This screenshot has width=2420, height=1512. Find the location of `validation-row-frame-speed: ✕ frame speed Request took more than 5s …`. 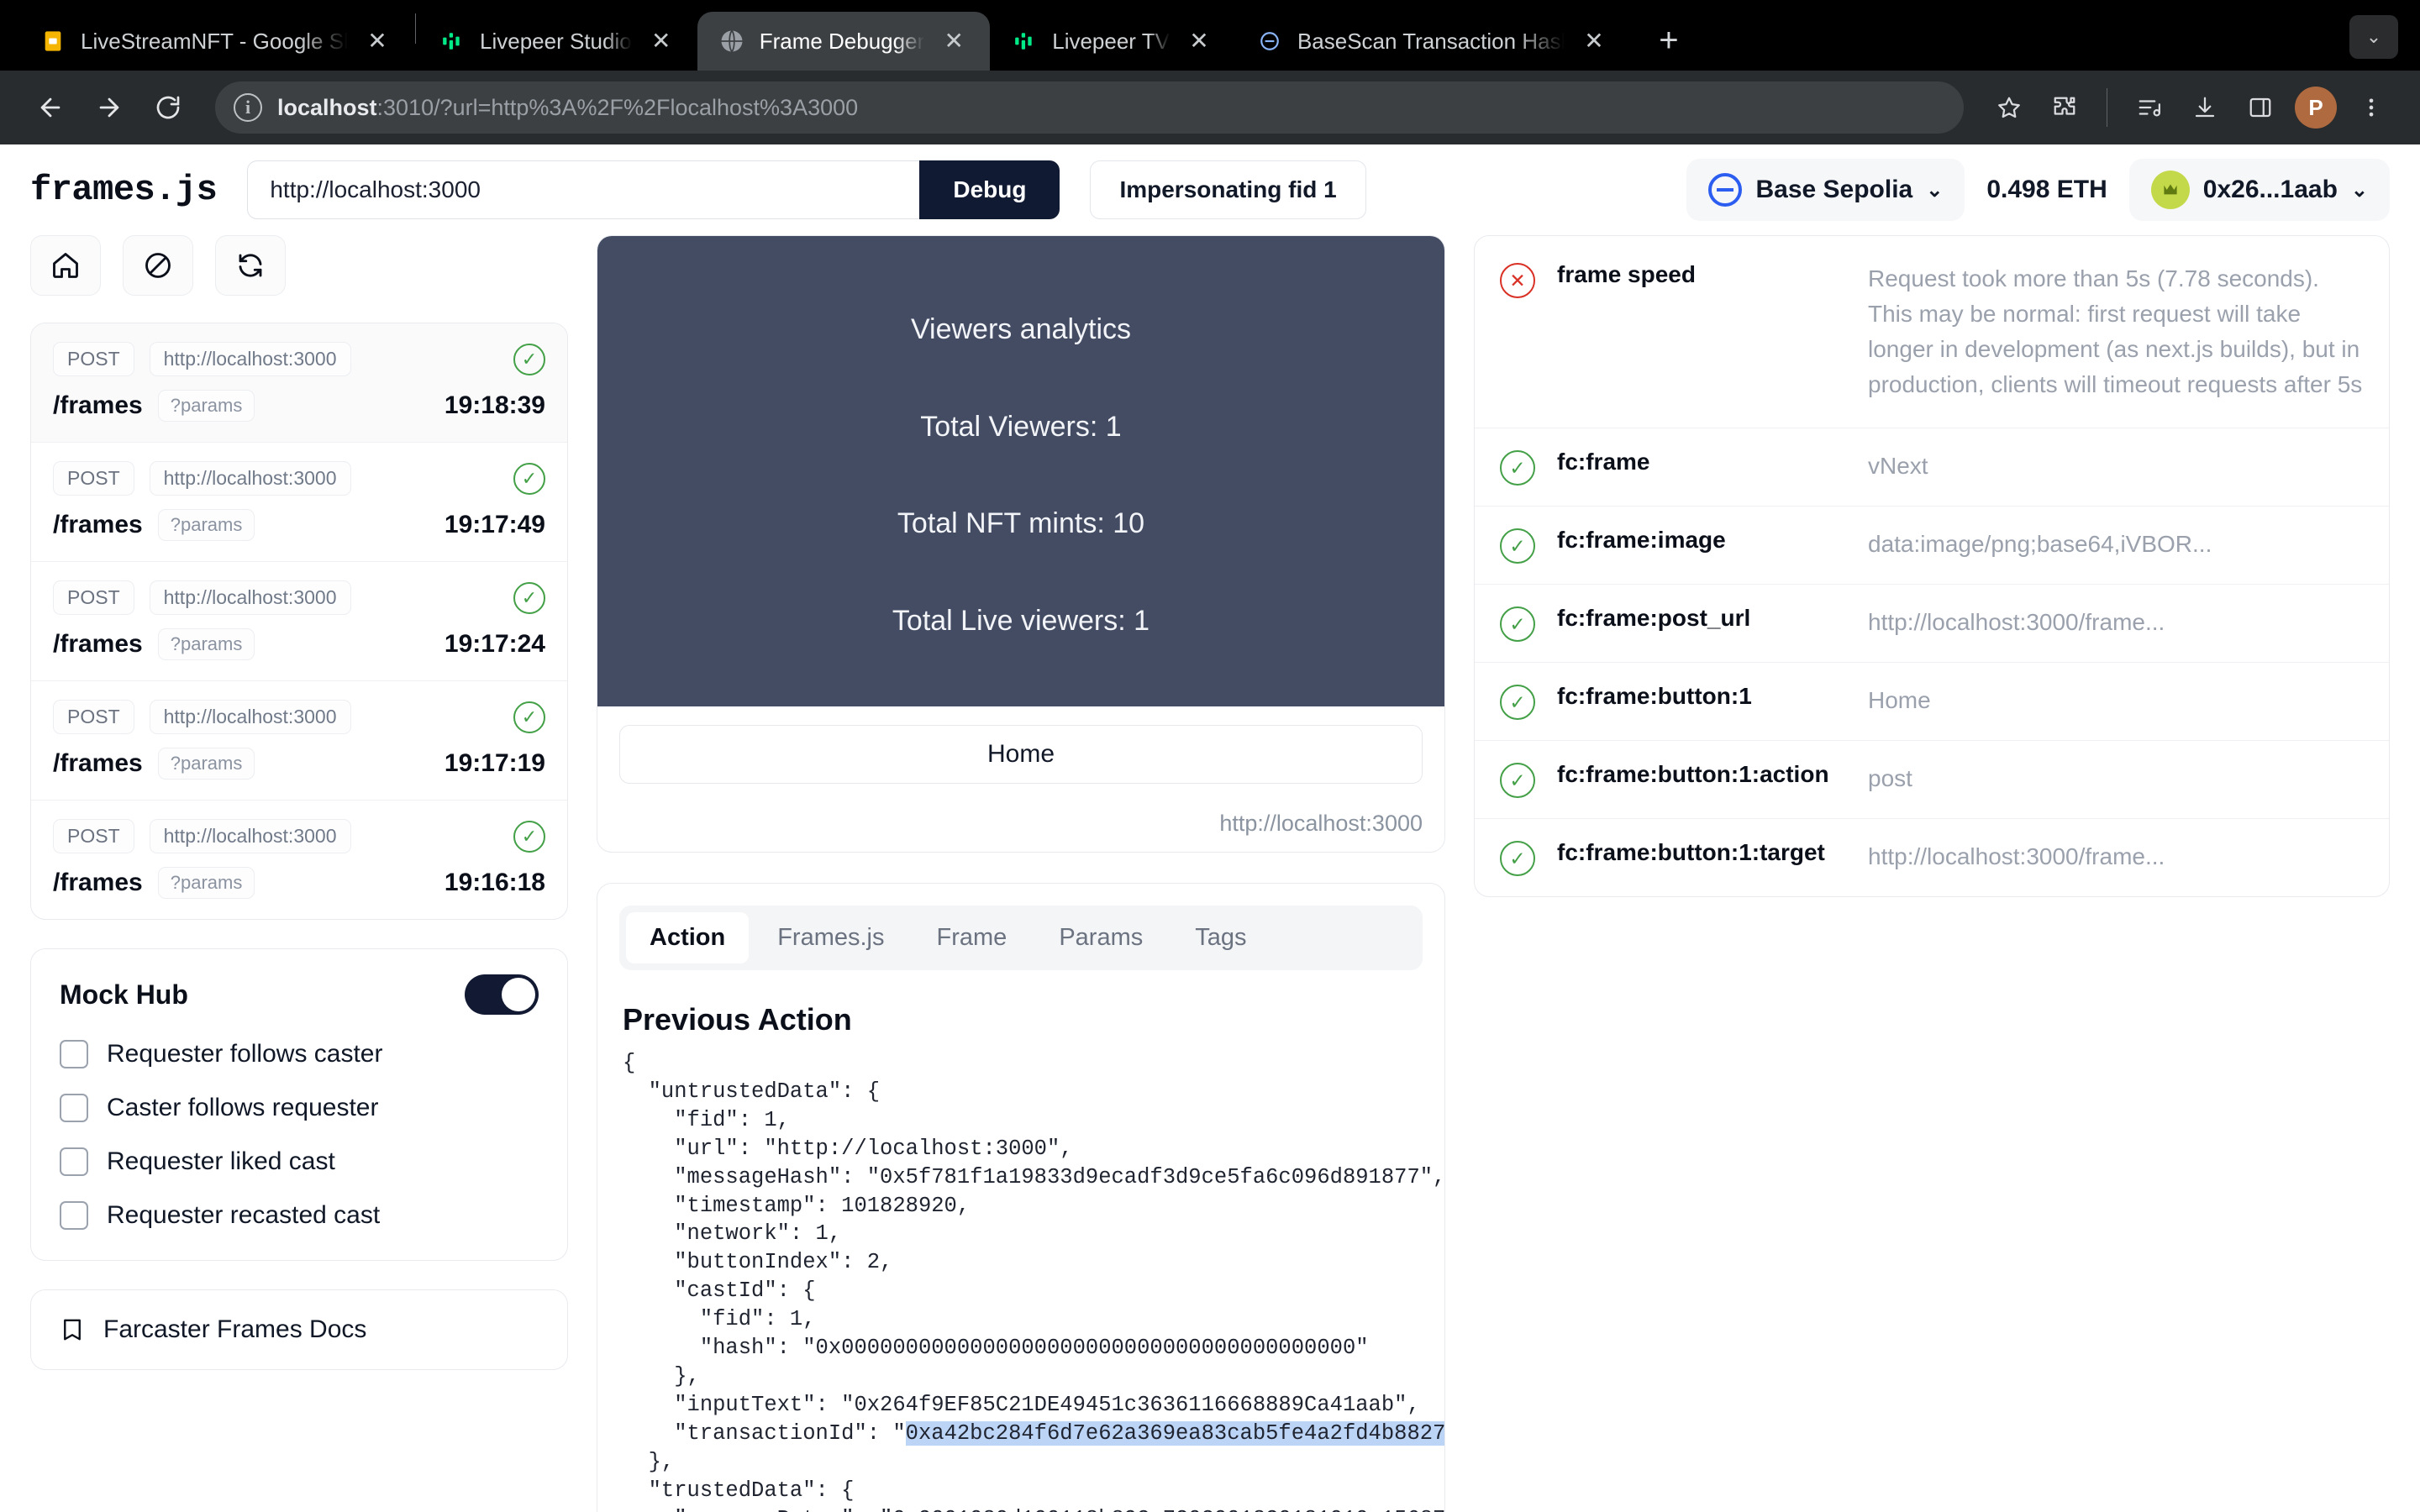

validation-row-frame-speed: ✕ frame speed Request took more than 5s … is located at coordinates (1932, 332).